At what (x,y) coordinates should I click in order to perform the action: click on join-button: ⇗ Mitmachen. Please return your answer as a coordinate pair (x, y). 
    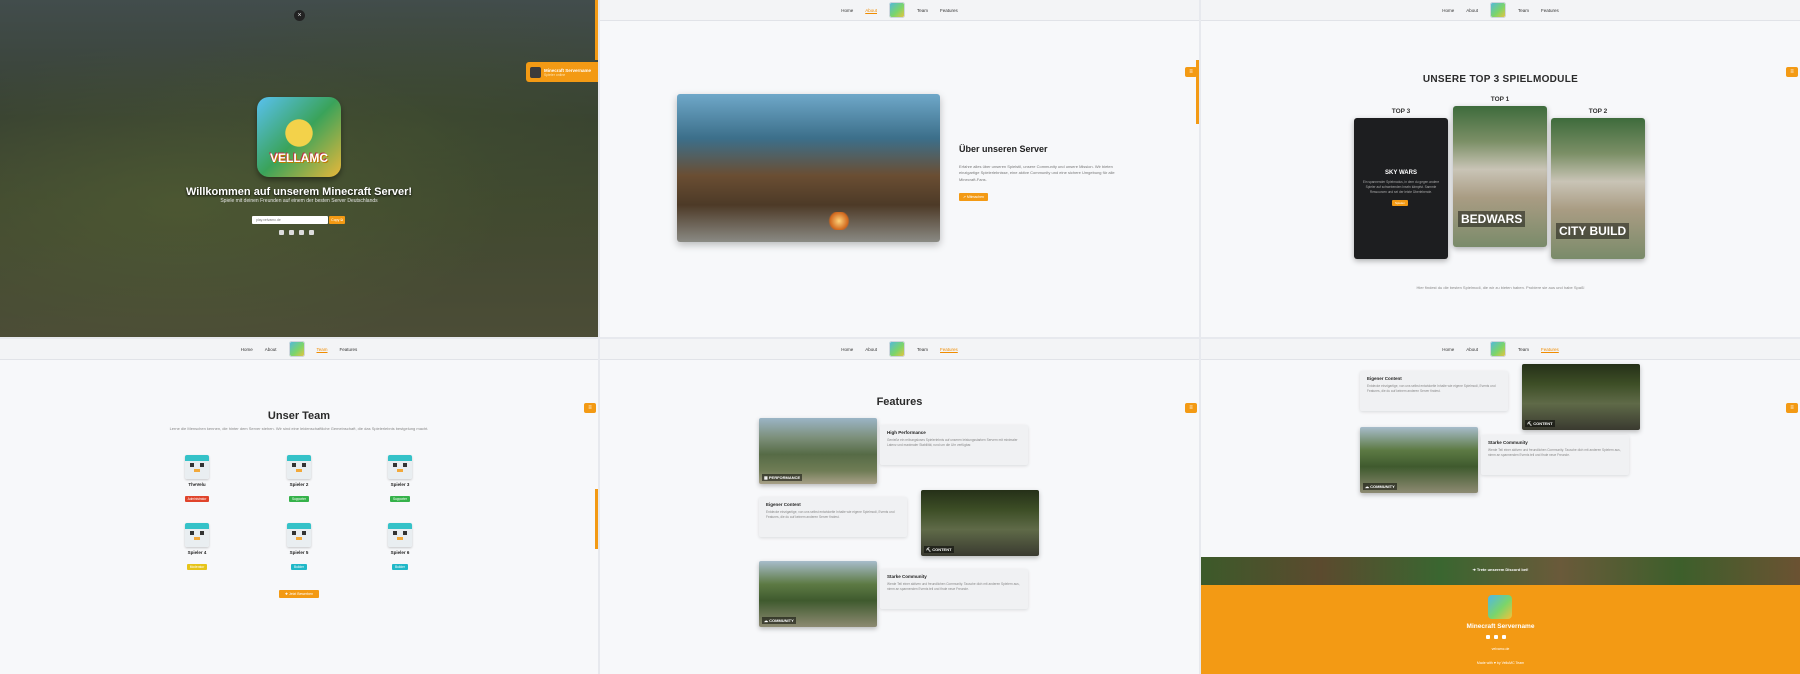
    Looking at the image, I should click on (973, 197).